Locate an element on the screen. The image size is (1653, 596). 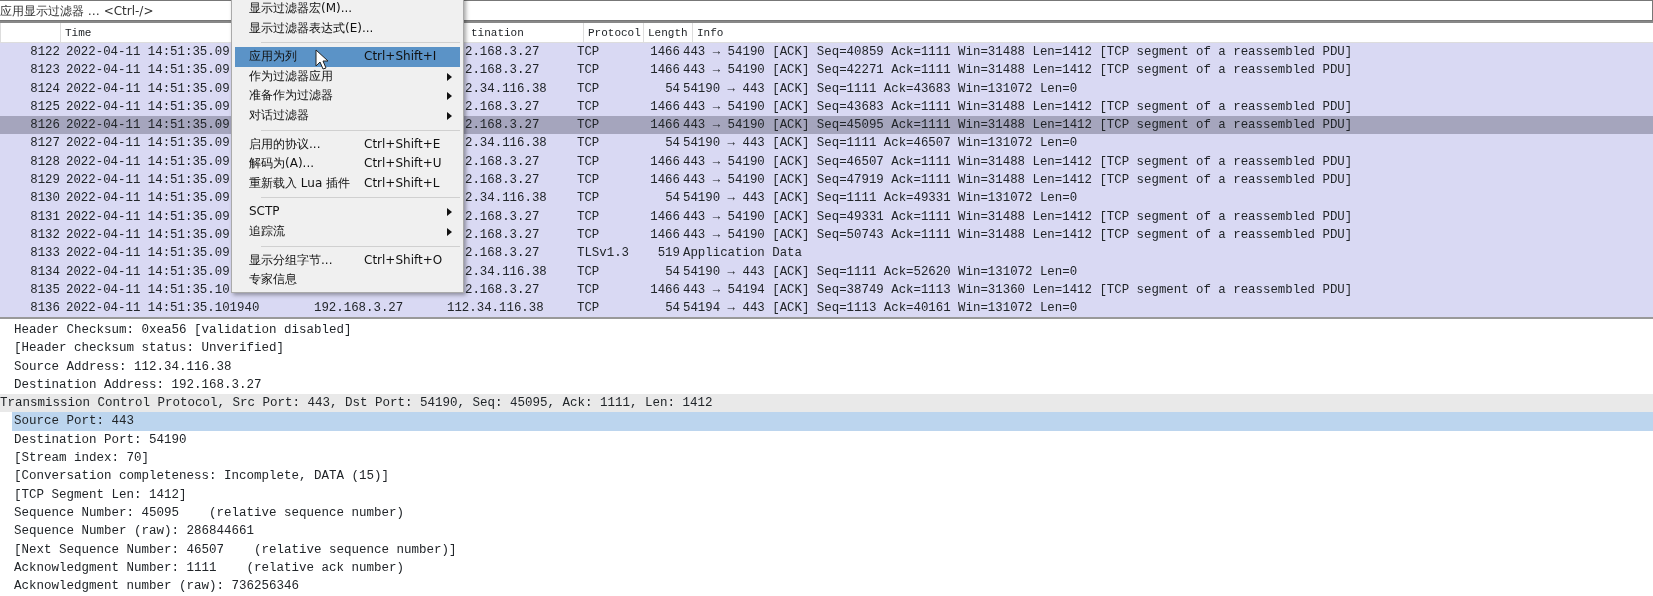
table-cell-text: 8128 is located at coordinates (44, 162).